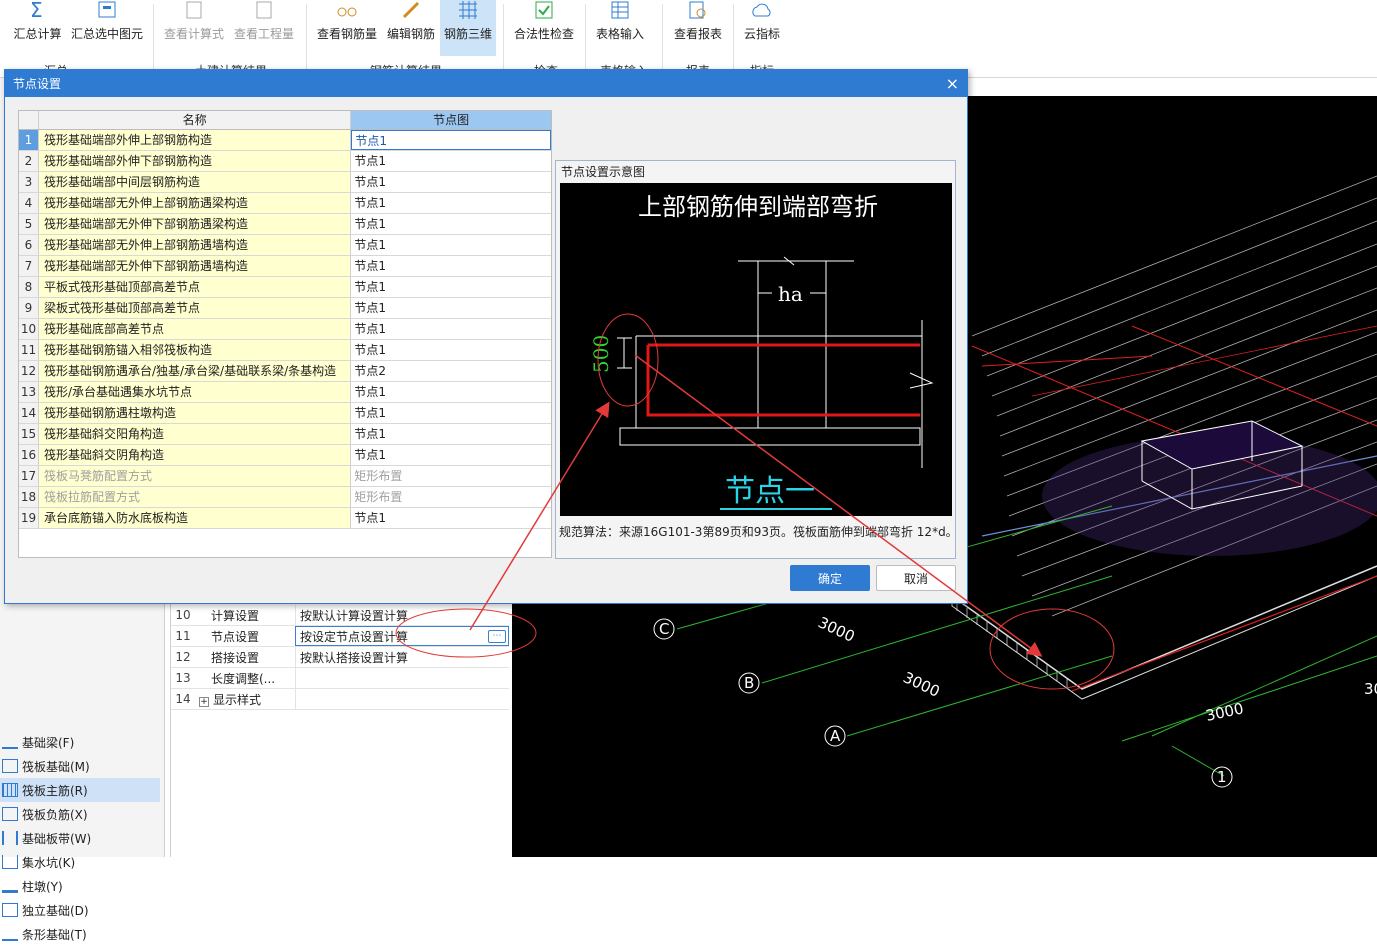  Describe the element at coordinates (80, 862) in the screenshot. I see `tree-item-sump-pit: 集水坑(K)` at that location.